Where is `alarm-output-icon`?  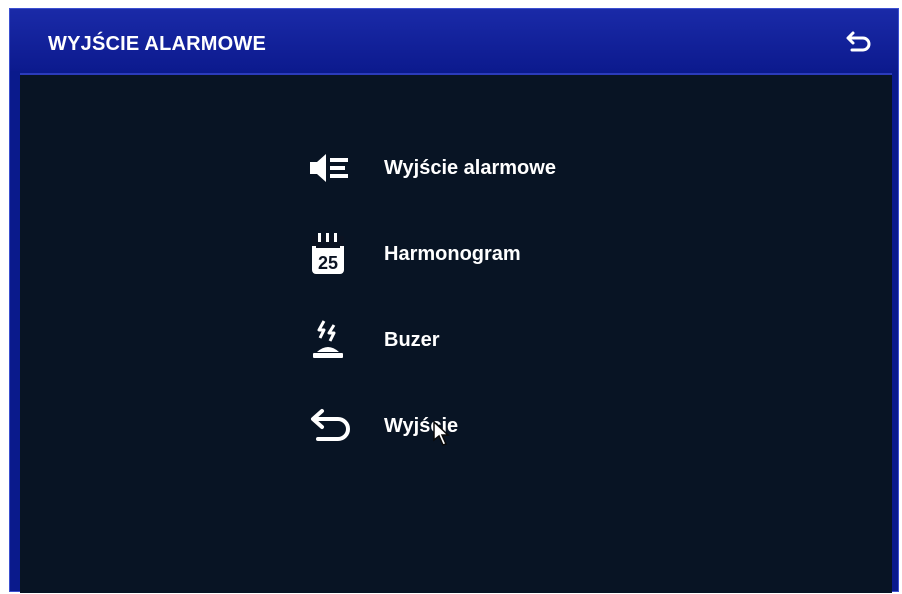 alarm-output-icon is located at coordinates (337, 168).